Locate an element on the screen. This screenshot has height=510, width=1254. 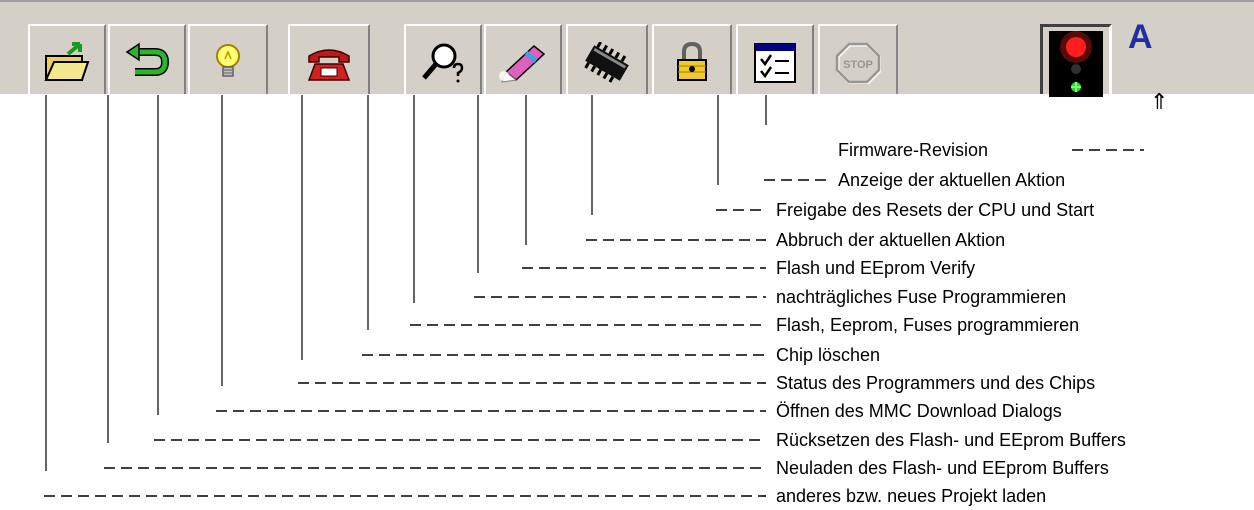
abort-action-label: Abbruch der aktuellen Aktion is located at coordinates (891, 240).